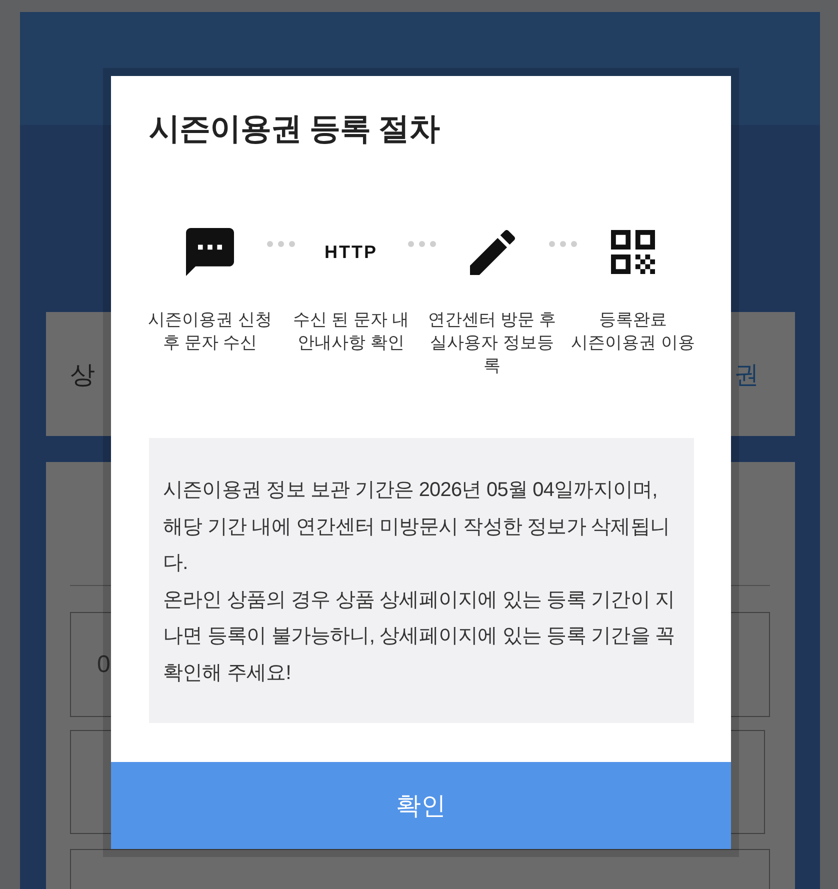 The image size is (838, 889). Describe the element at coordinates (210, 252) in the screenshot. I see `chat-bubble-icon` at that location.